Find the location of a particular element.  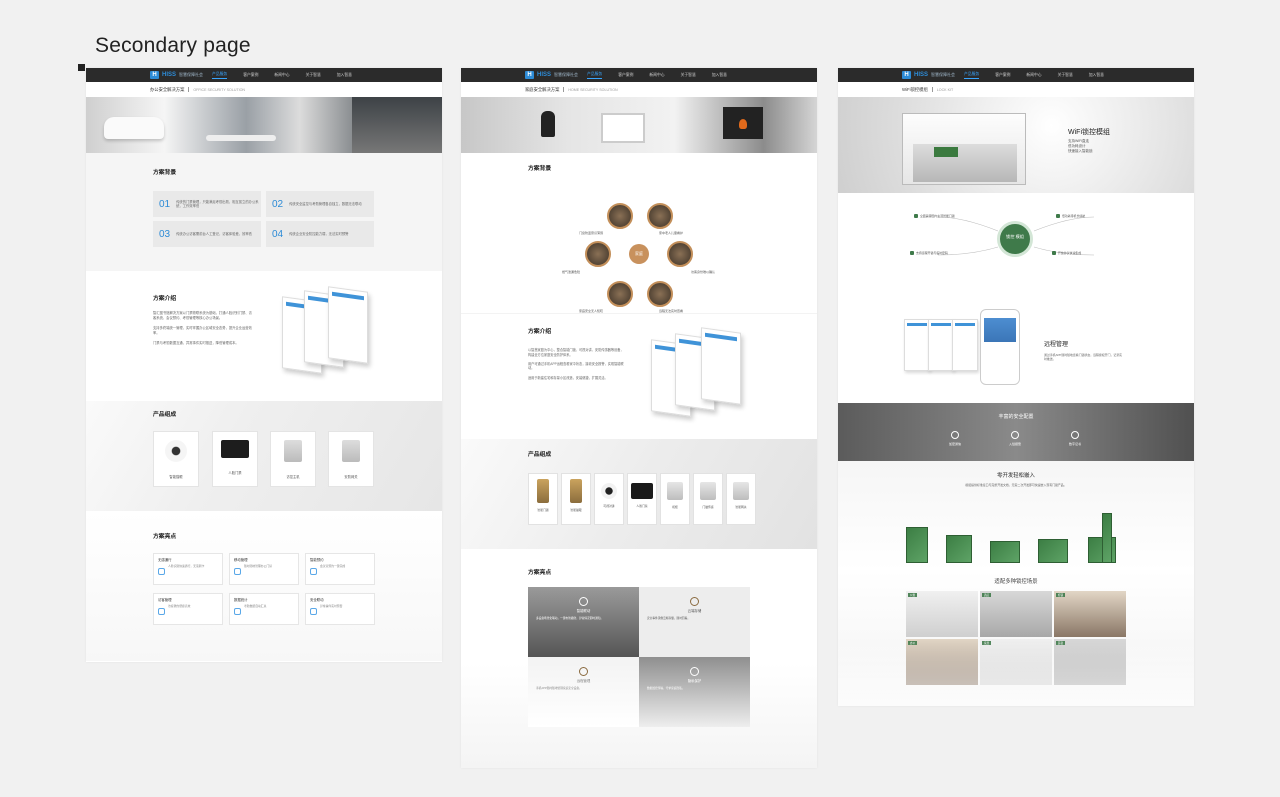

scene-card: 酒店 is located at coordinates (1016, 614).